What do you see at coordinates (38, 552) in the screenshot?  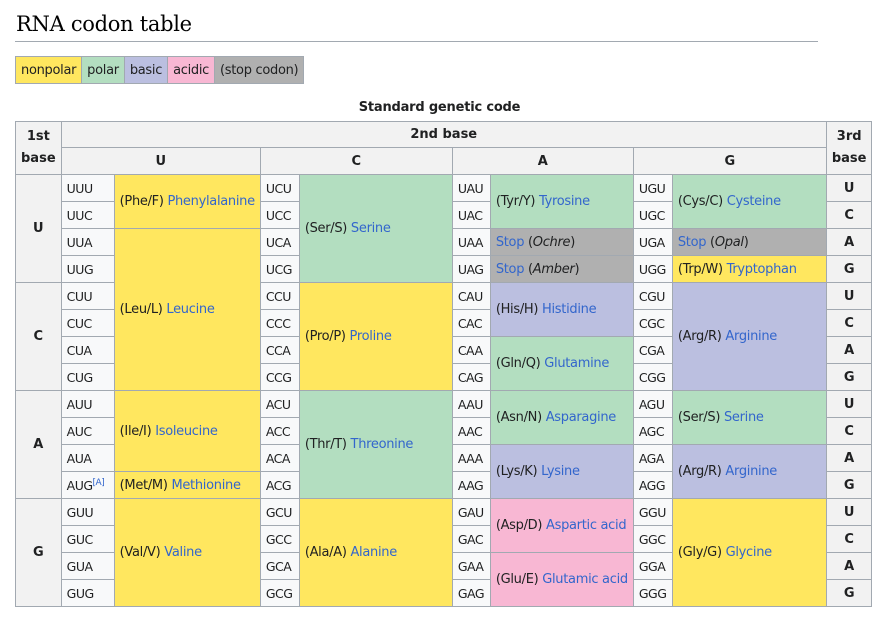 I see `first-base-g: G` at bounding box center [38, 552].